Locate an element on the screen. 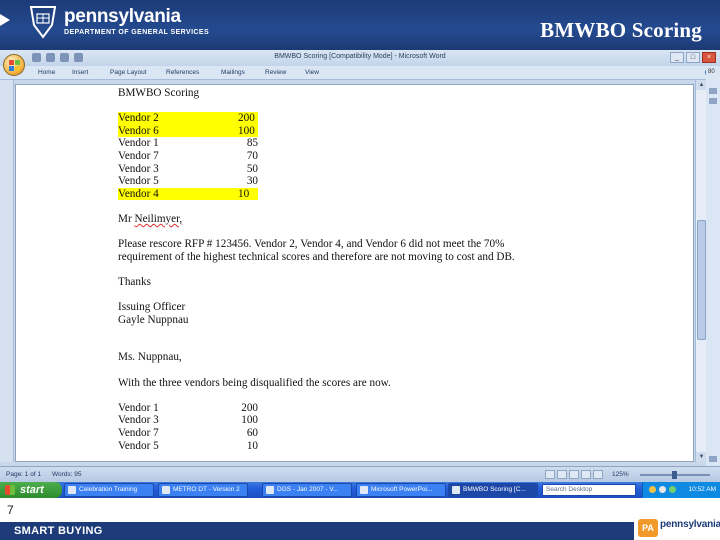  tab-mailings: Mailings is located at coordinates (233, 72).